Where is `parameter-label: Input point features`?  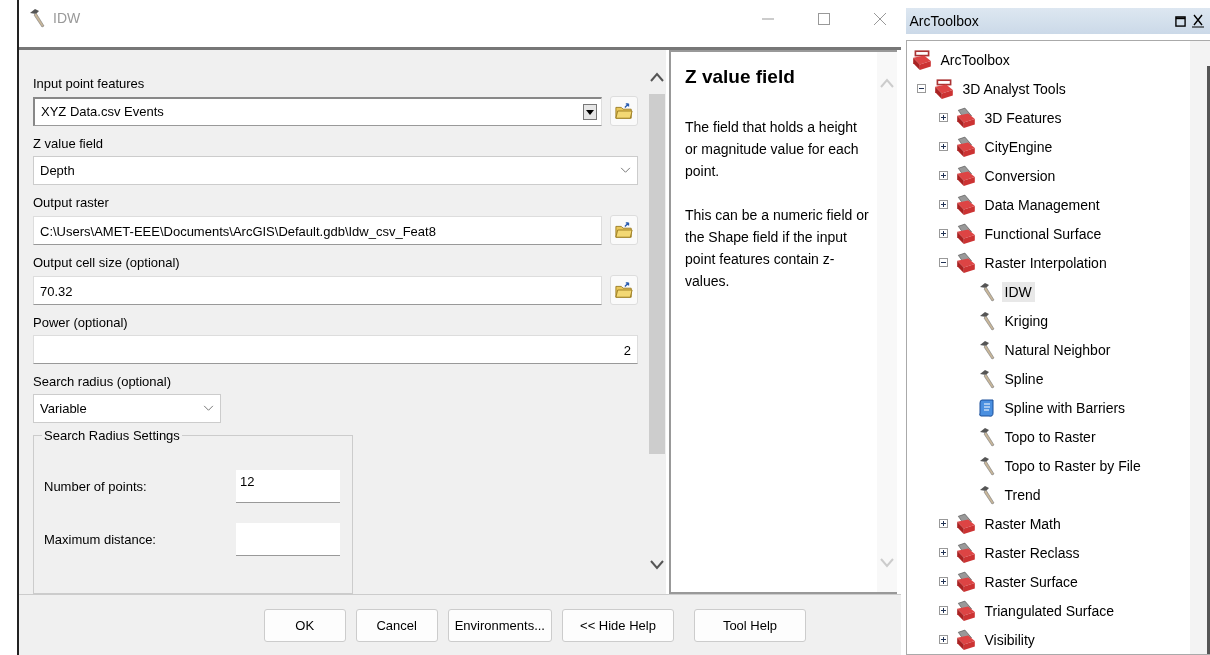
parameter-label: Input point features is located at coordinates (89, 84).